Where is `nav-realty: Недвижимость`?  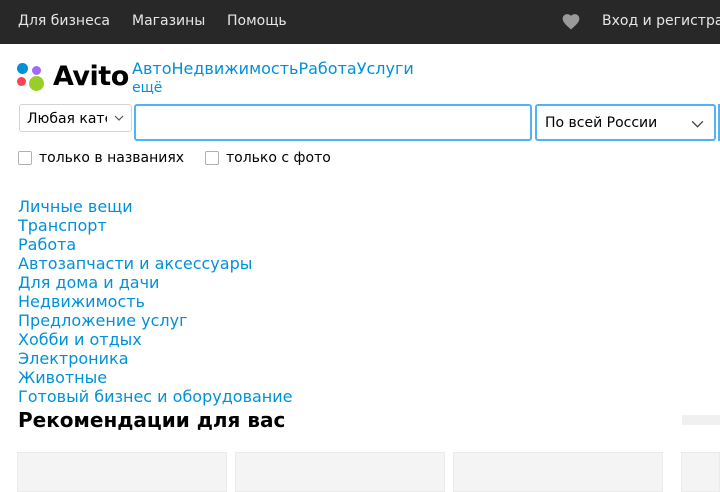
nav-realty: Недвижимость is located at coordinates (234, 68).